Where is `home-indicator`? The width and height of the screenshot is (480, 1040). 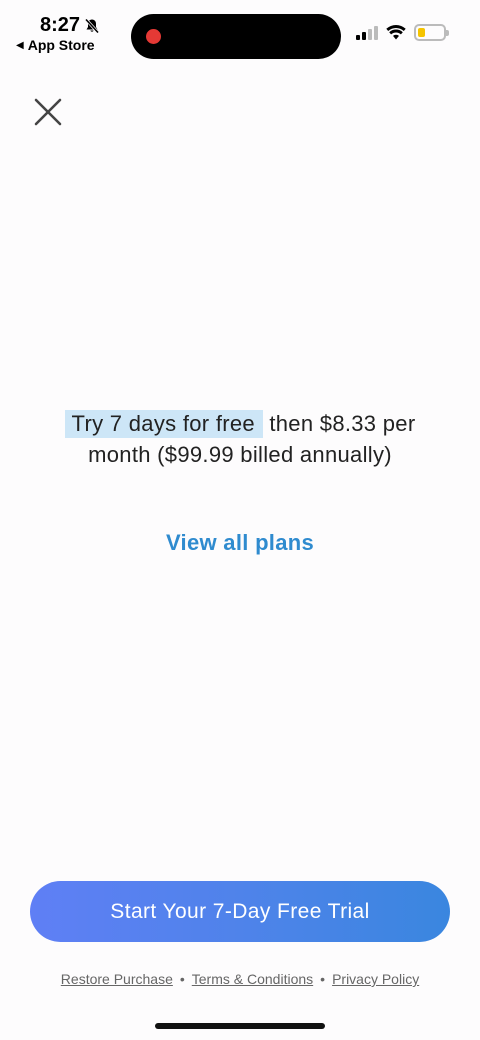
home-indicator is located at coordinates (240, 1026).